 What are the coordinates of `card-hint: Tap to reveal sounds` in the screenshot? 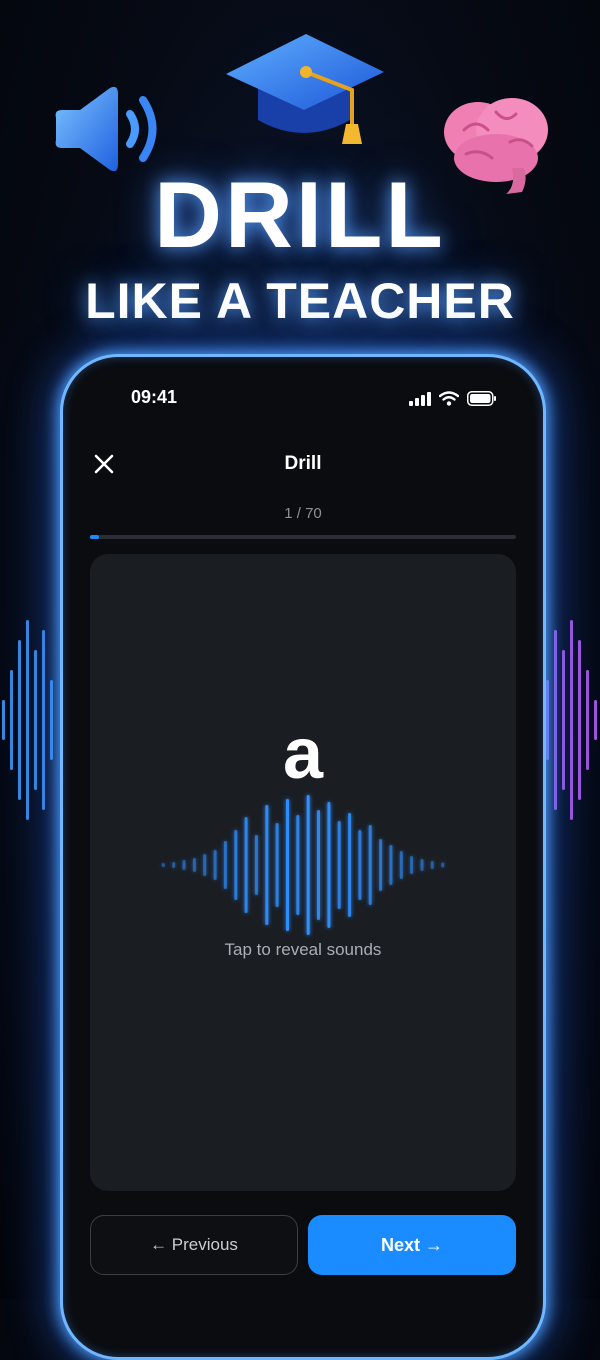 It's located at (303, 949).